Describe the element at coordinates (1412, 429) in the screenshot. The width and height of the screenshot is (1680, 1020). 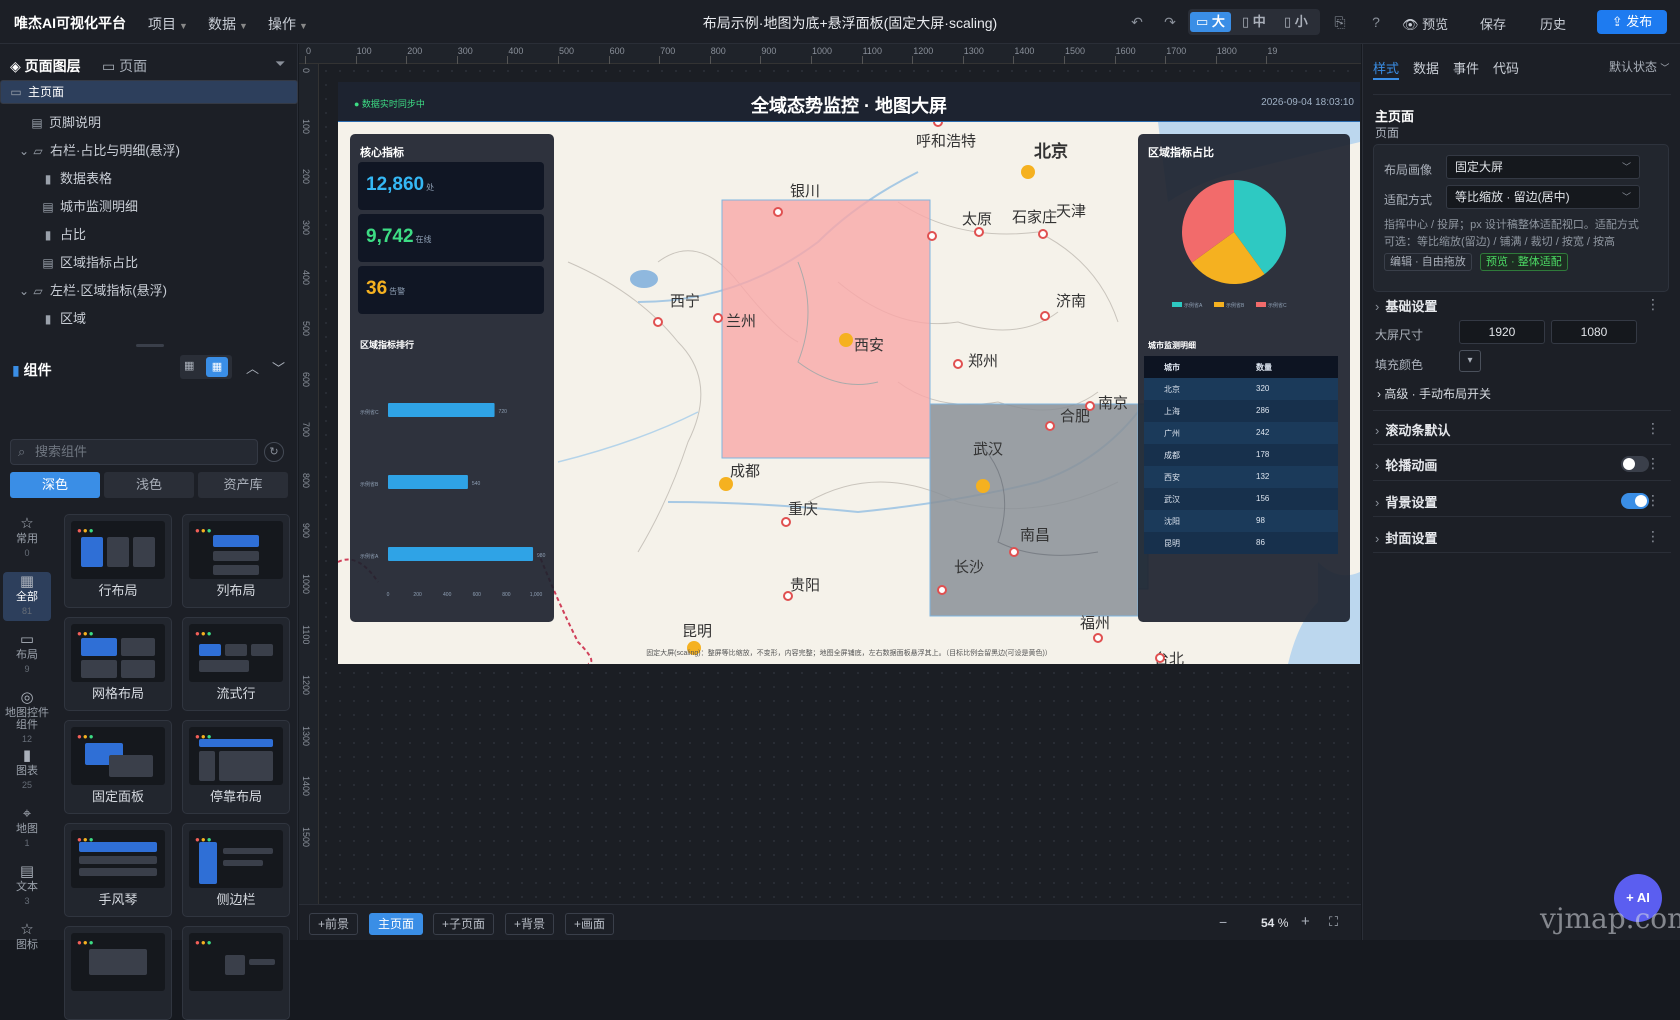
I see `scrollbar-section: 滚动条默认` at that location.